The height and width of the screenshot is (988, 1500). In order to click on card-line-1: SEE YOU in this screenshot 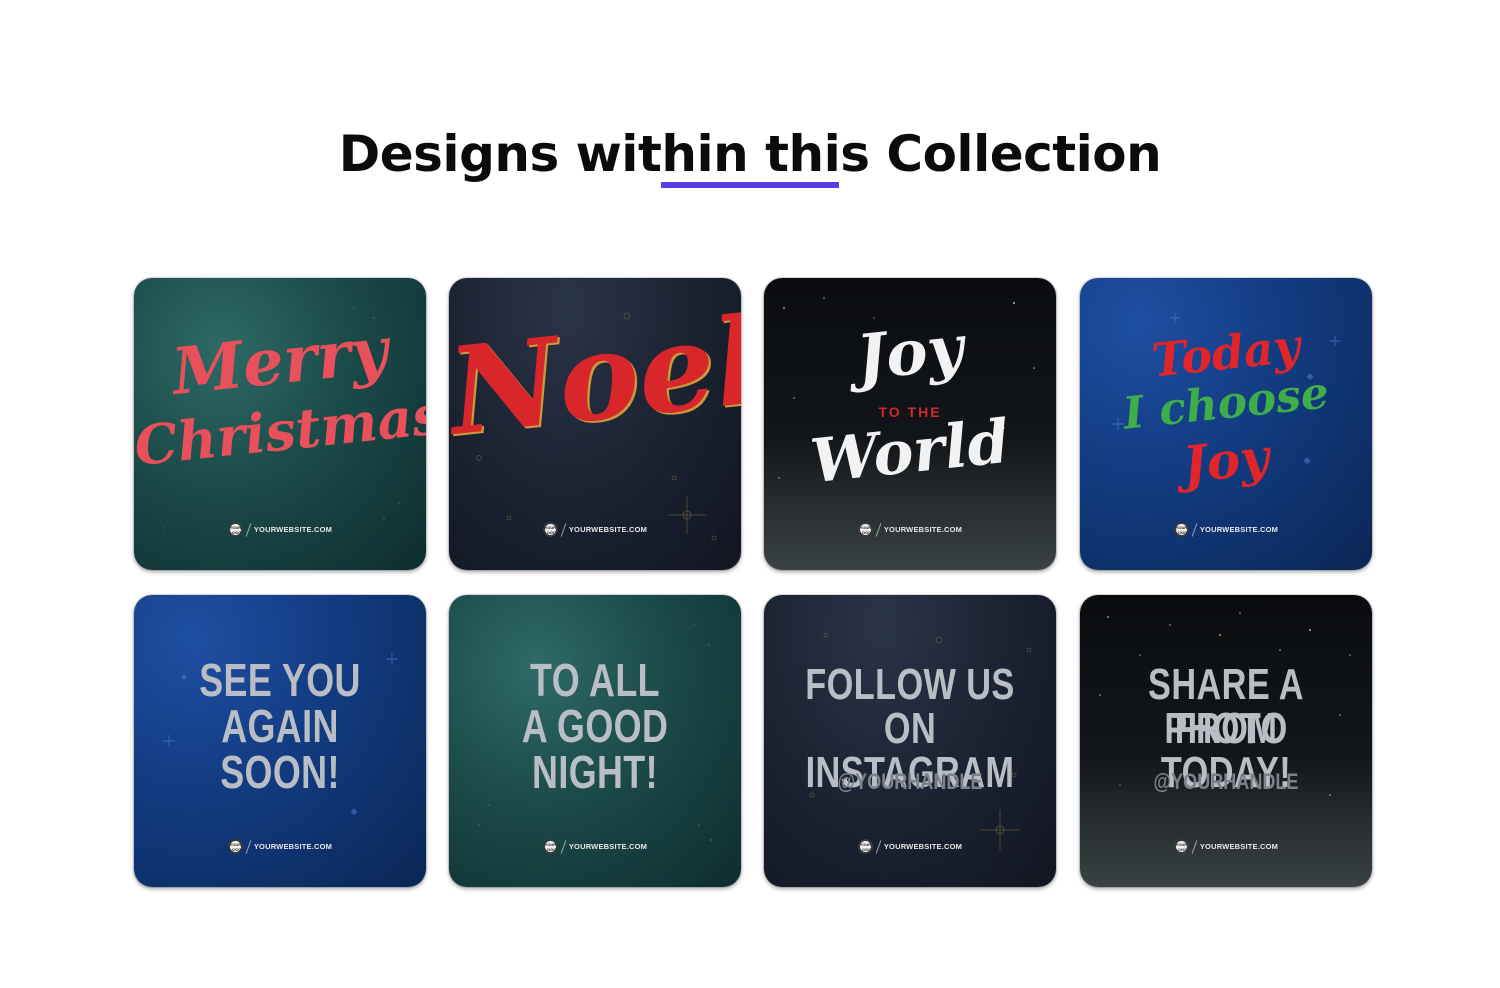, I will do `click(280, 680)`.